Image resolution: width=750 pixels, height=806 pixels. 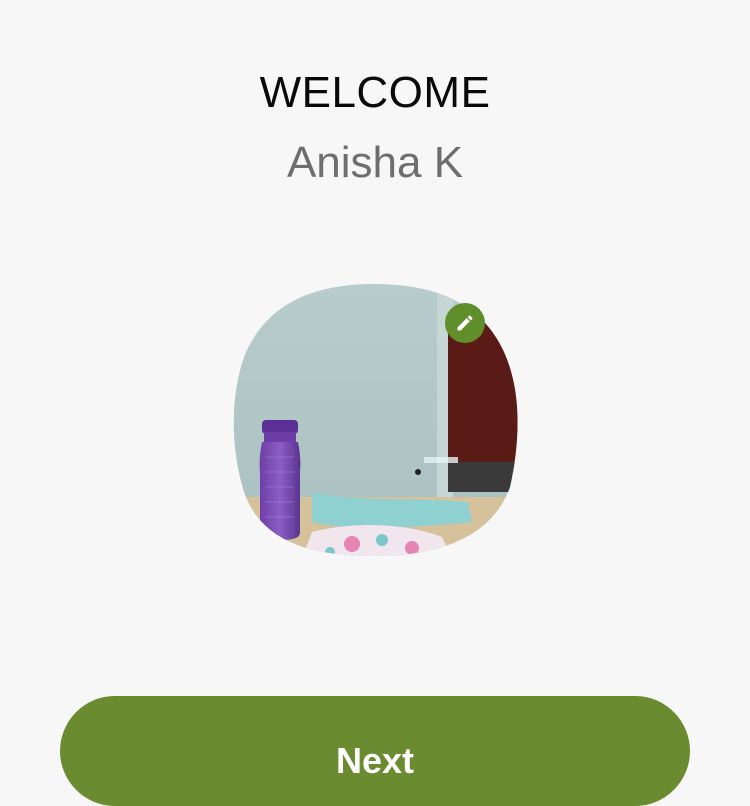 I want to click on edit-photo-button, so click(x=465, y=323).